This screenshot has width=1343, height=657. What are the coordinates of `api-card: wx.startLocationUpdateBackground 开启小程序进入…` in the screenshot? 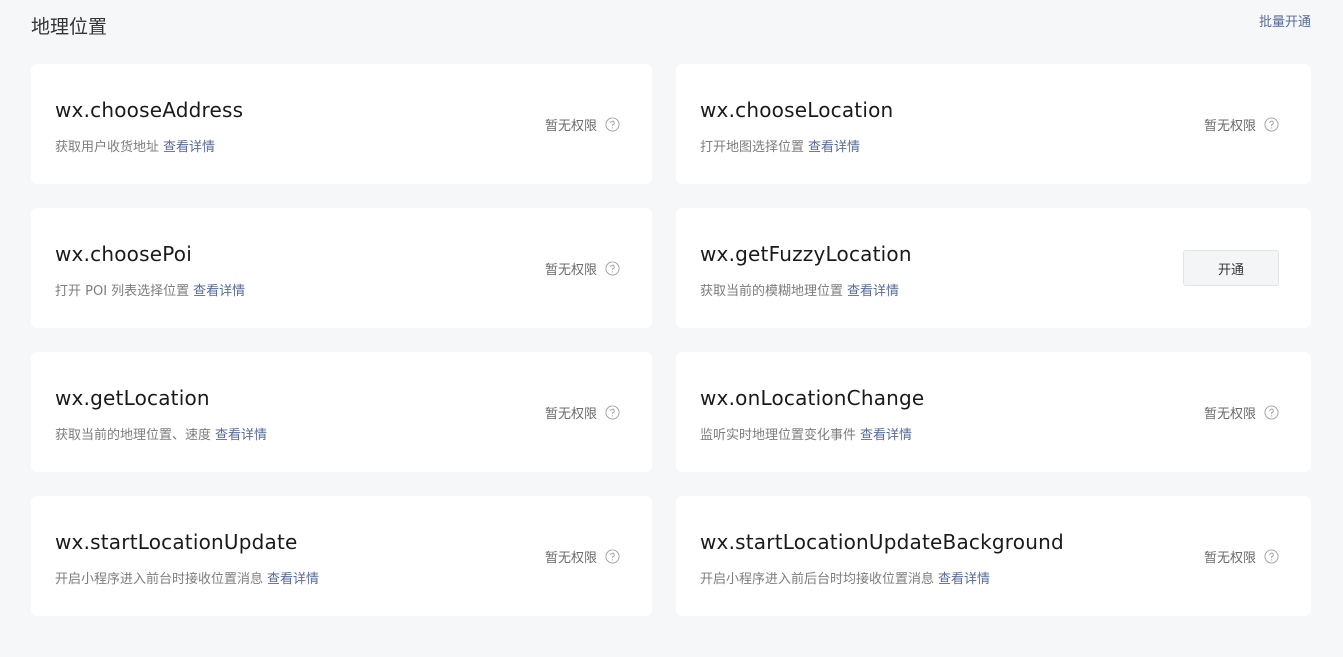 It's located at (993, 556).